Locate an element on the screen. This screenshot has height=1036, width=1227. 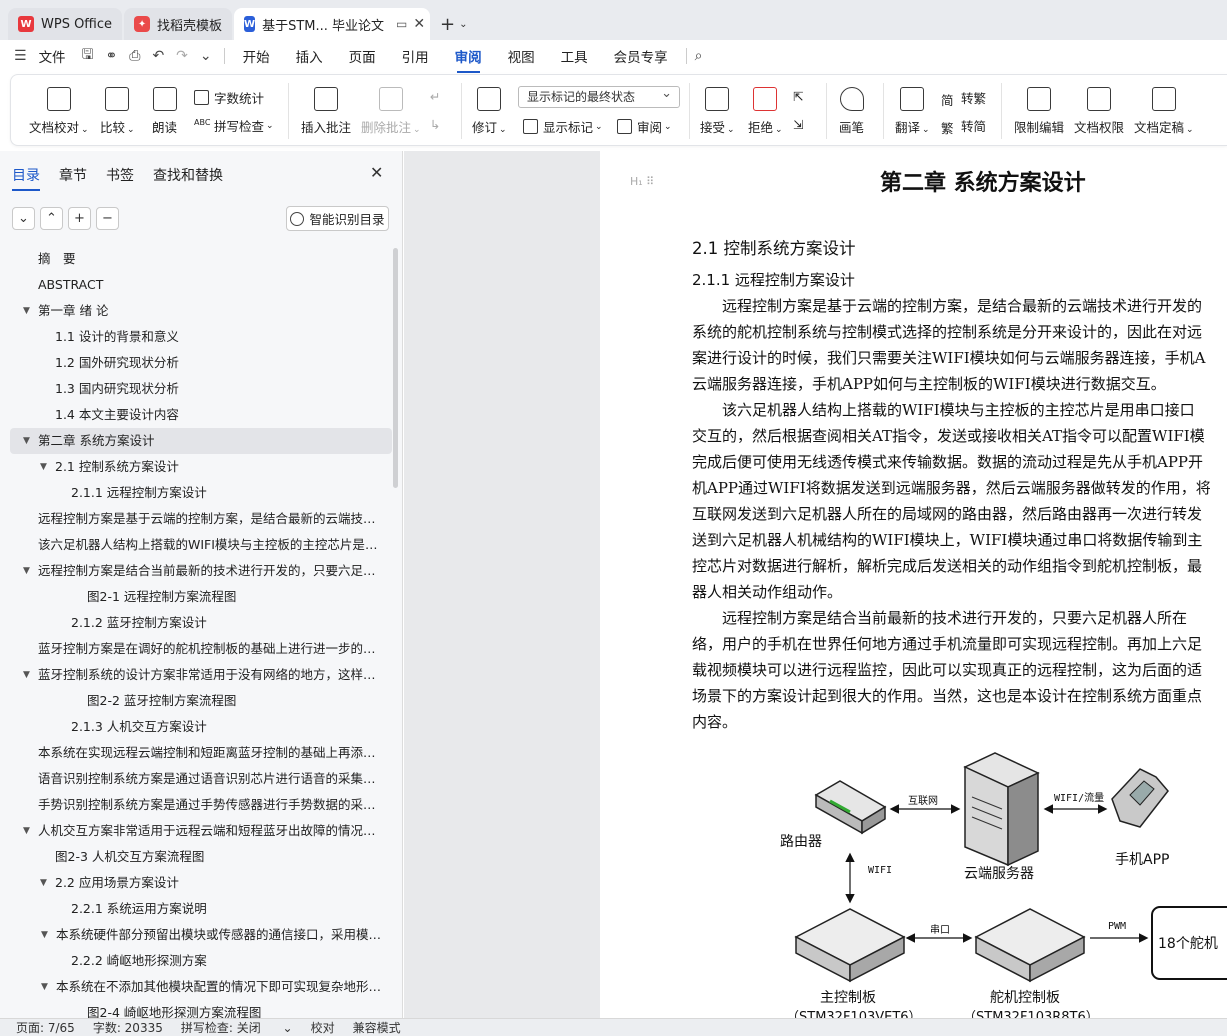
menu-page: 页面 is located at coordinates (362, 56).